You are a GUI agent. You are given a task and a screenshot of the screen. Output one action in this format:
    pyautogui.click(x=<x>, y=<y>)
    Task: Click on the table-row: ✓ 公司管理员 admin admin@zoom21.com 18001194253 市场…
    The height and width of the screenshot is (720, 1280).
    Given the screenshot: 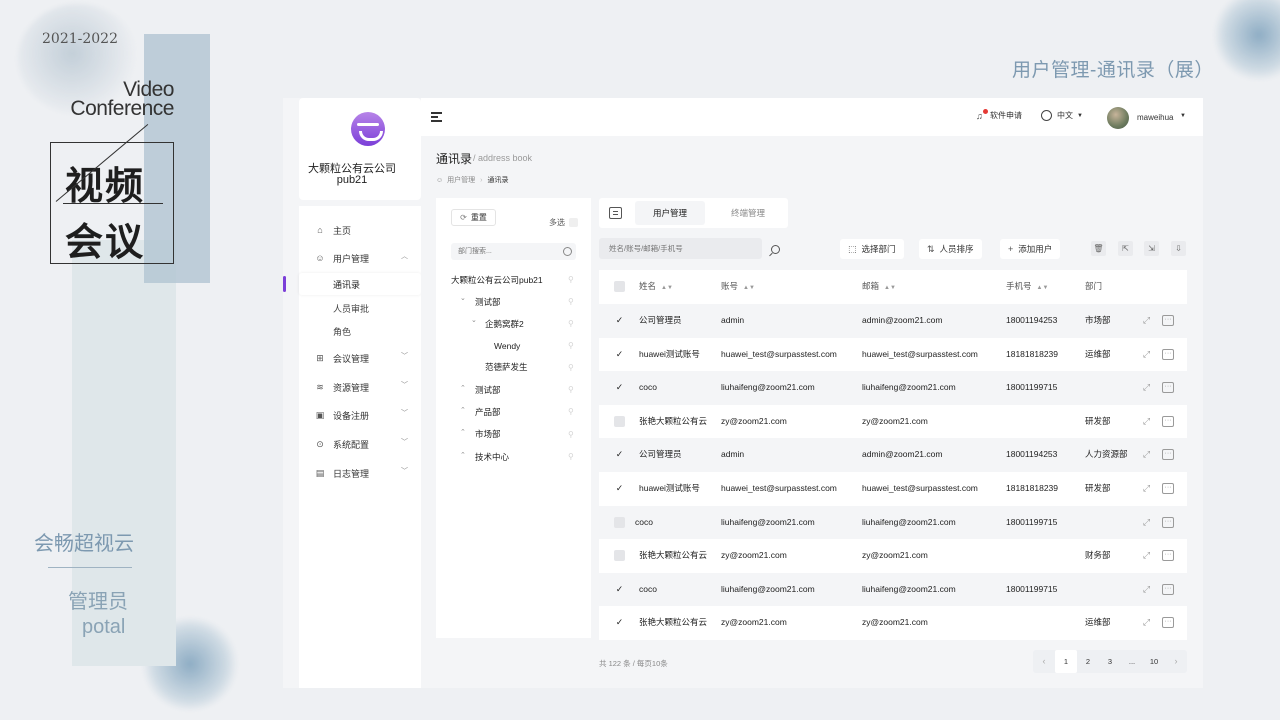 What is the action you would take?
    pyautogui.click(x=893, y=321)
    